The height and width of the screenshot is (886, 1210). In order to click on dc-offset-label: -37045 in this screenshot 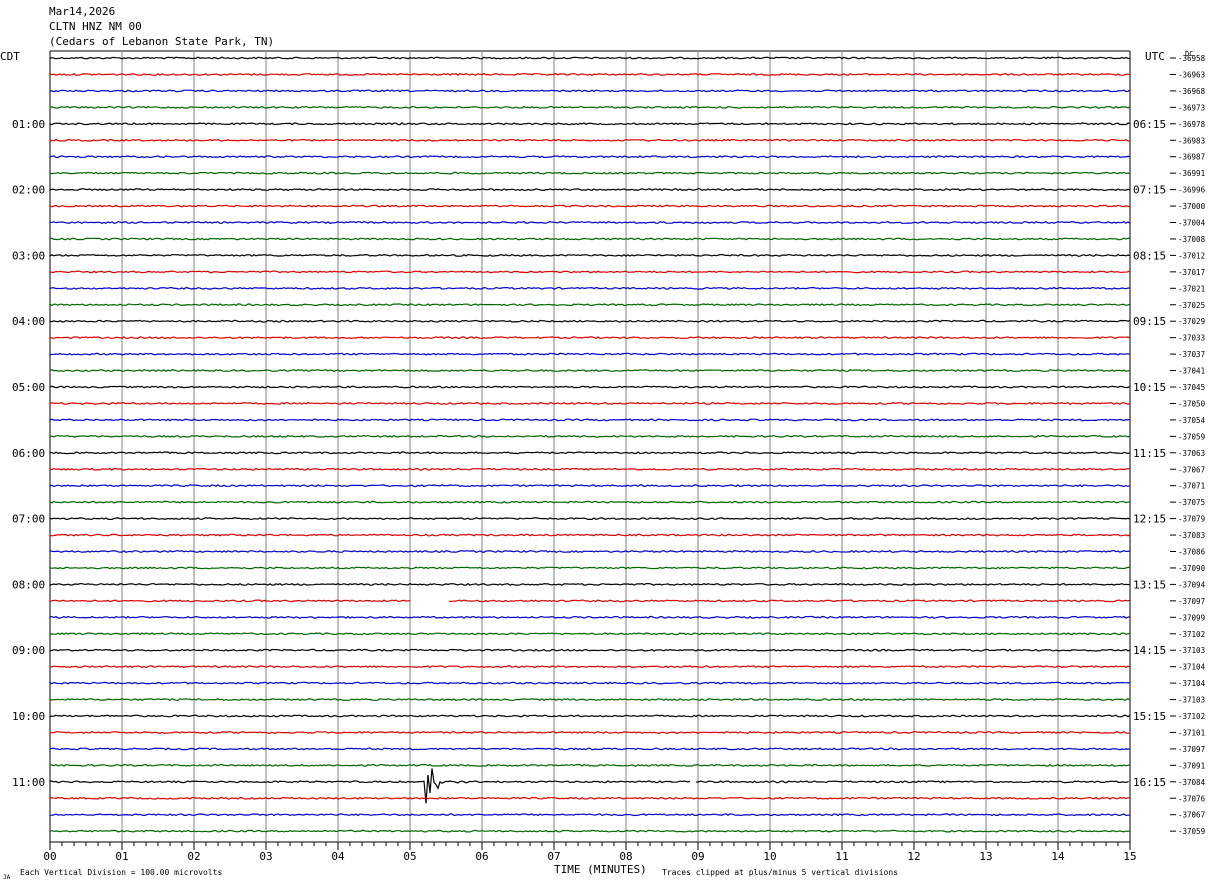, I will do `click(1191, 387)`.